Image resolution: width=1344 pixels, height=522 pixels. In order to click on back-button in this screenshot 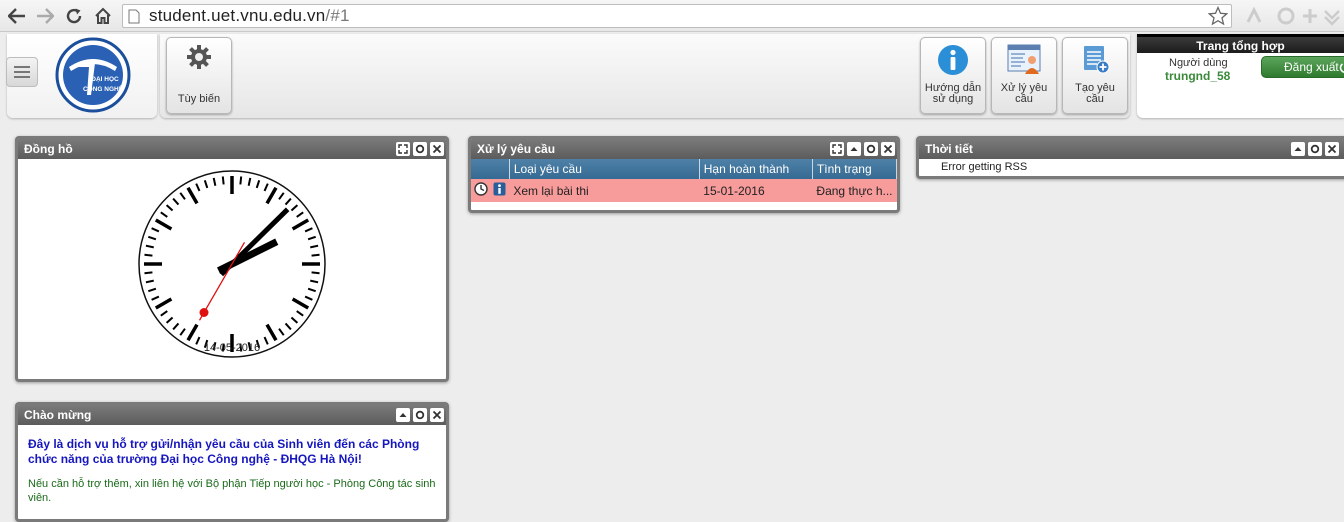, I will do `click(17, 16)`.